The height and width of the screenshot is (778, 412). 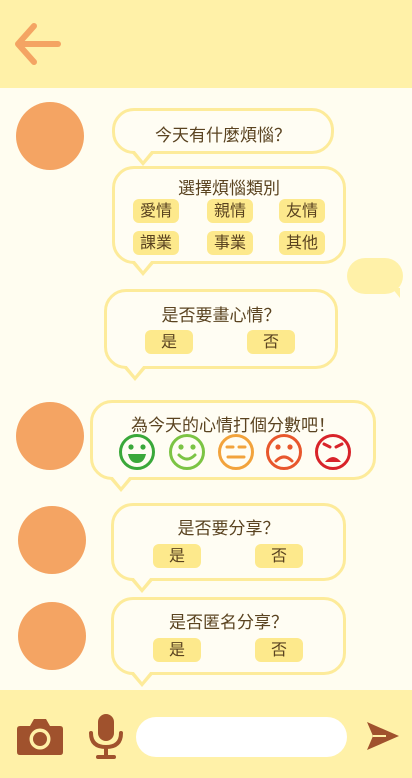 What do you see at coordinates (221, 316) in the screenshot?
I see `message-text: 是否要畫心情？` at bounding box center [221, 316].